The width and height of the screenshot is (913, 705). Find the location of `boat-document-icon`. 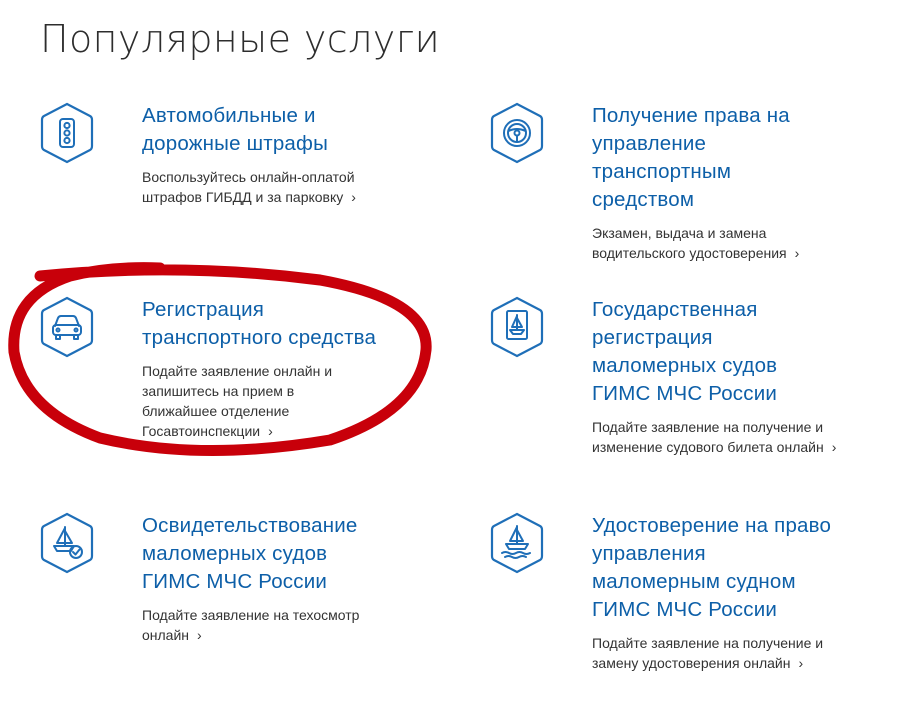

boat-document-icon is located at coordinates (517, 327).